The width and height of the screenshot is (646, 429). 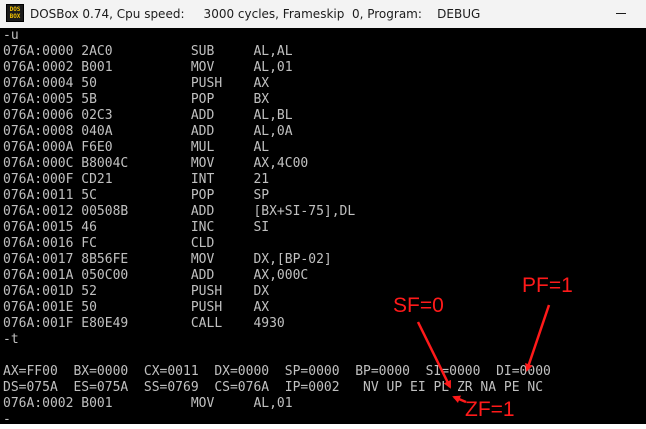 What do you see at coordinates (136, 179) in the screenshot?
I see `console-line: 076A:000F CD21 INT 21` at bounding box center [136, 179].